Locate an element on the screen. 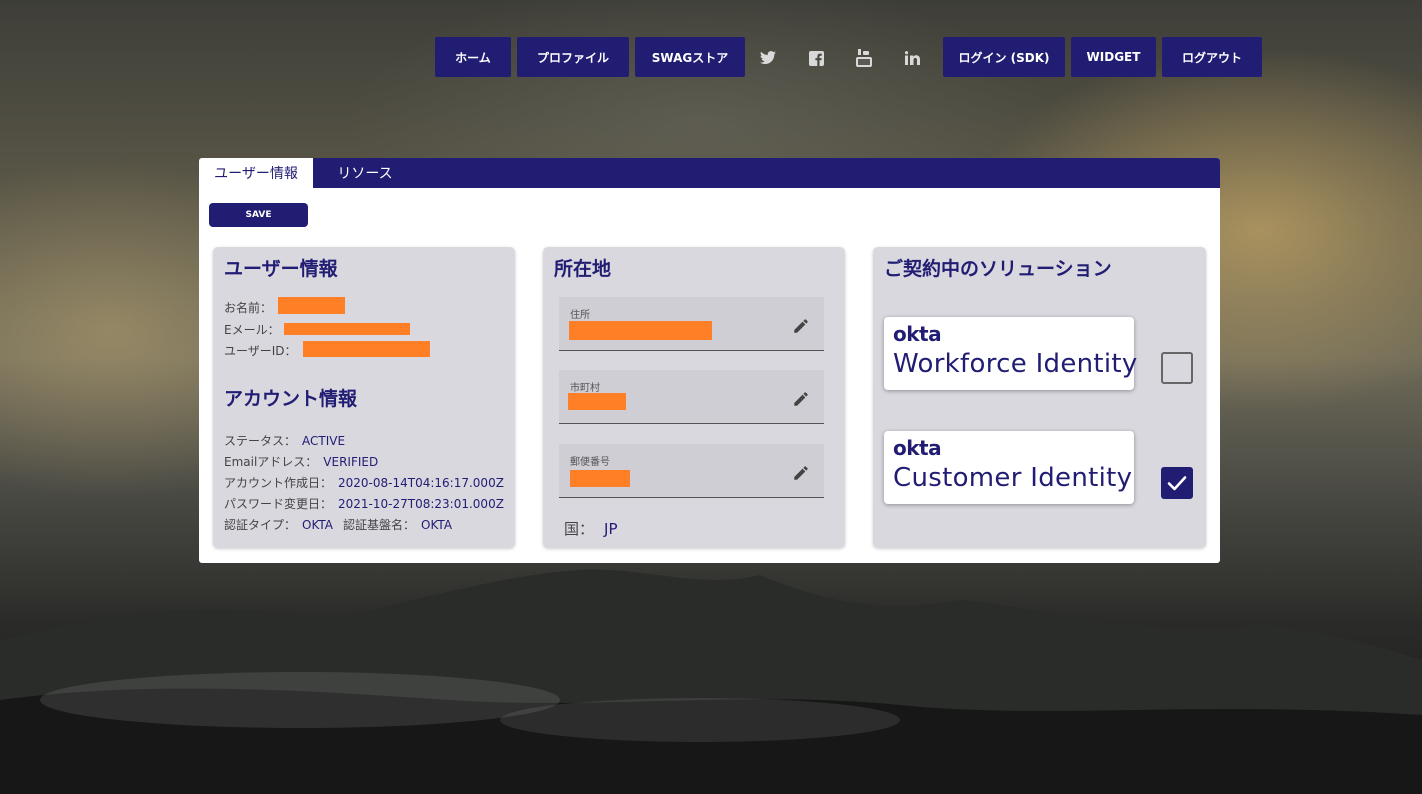  workforce-identity-card: okta Workforce Identity is located at coordinates (1010, 353).